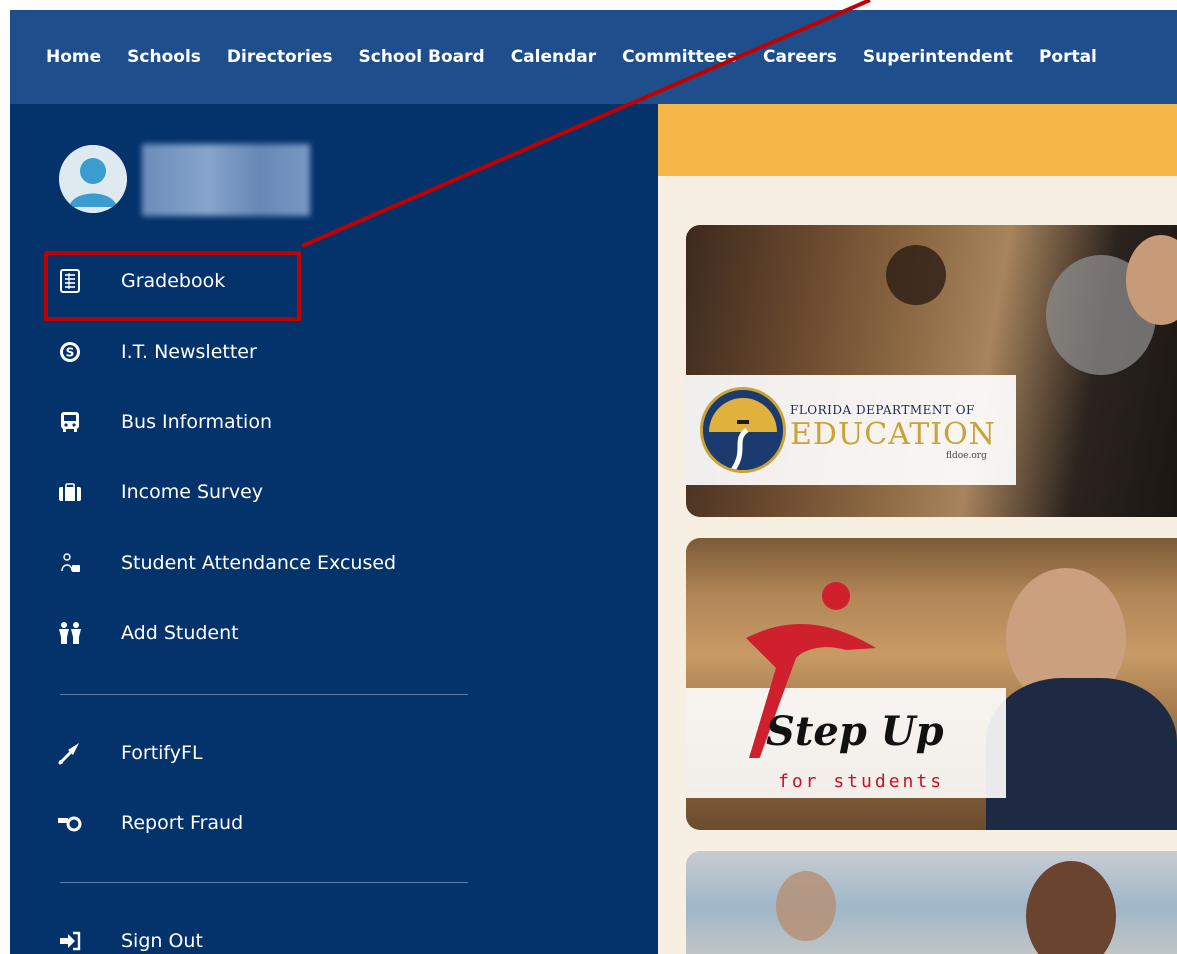  Describe the element at coordinates (189, 352) in the screenshot. I see `sidebar-item-label: I.T. Newsletter` at that location.